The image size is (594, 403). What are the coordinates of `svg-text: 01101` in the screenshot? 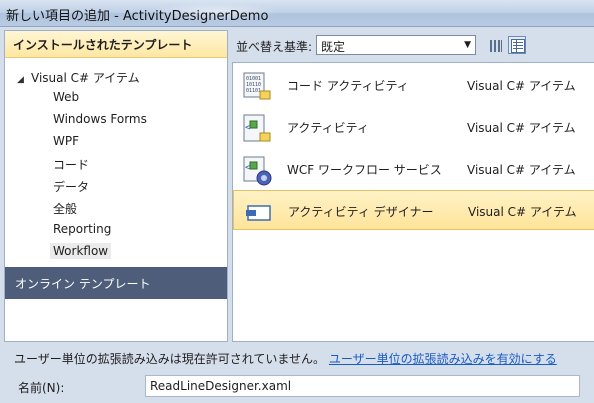 It's located at (253, 91).